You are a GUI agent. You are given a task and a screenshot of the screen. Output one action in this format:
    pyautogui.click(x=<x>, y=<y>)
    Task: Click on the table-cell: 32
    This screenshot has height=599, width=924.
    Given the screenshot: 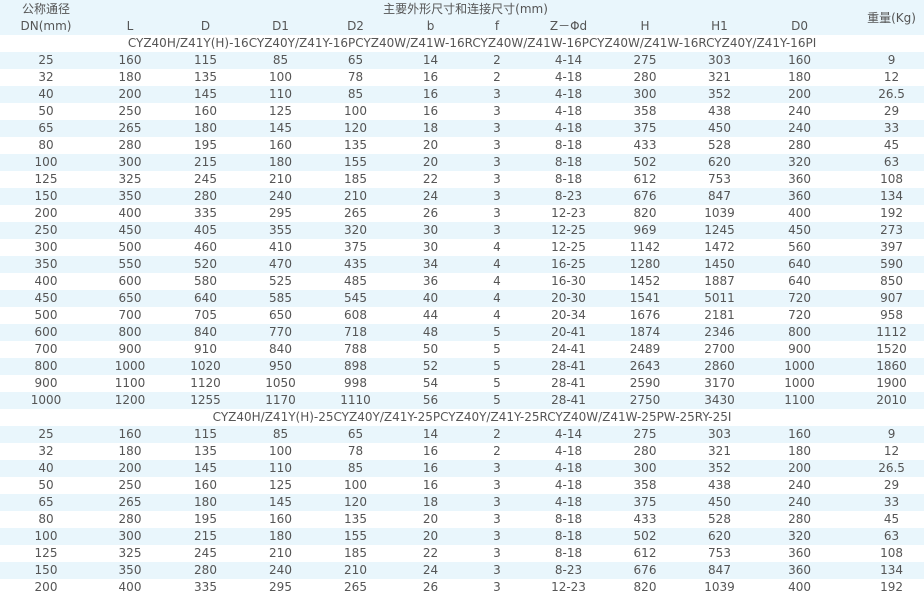 What is the action you would take?
    pyautogui.click(x=46, y=77)
    